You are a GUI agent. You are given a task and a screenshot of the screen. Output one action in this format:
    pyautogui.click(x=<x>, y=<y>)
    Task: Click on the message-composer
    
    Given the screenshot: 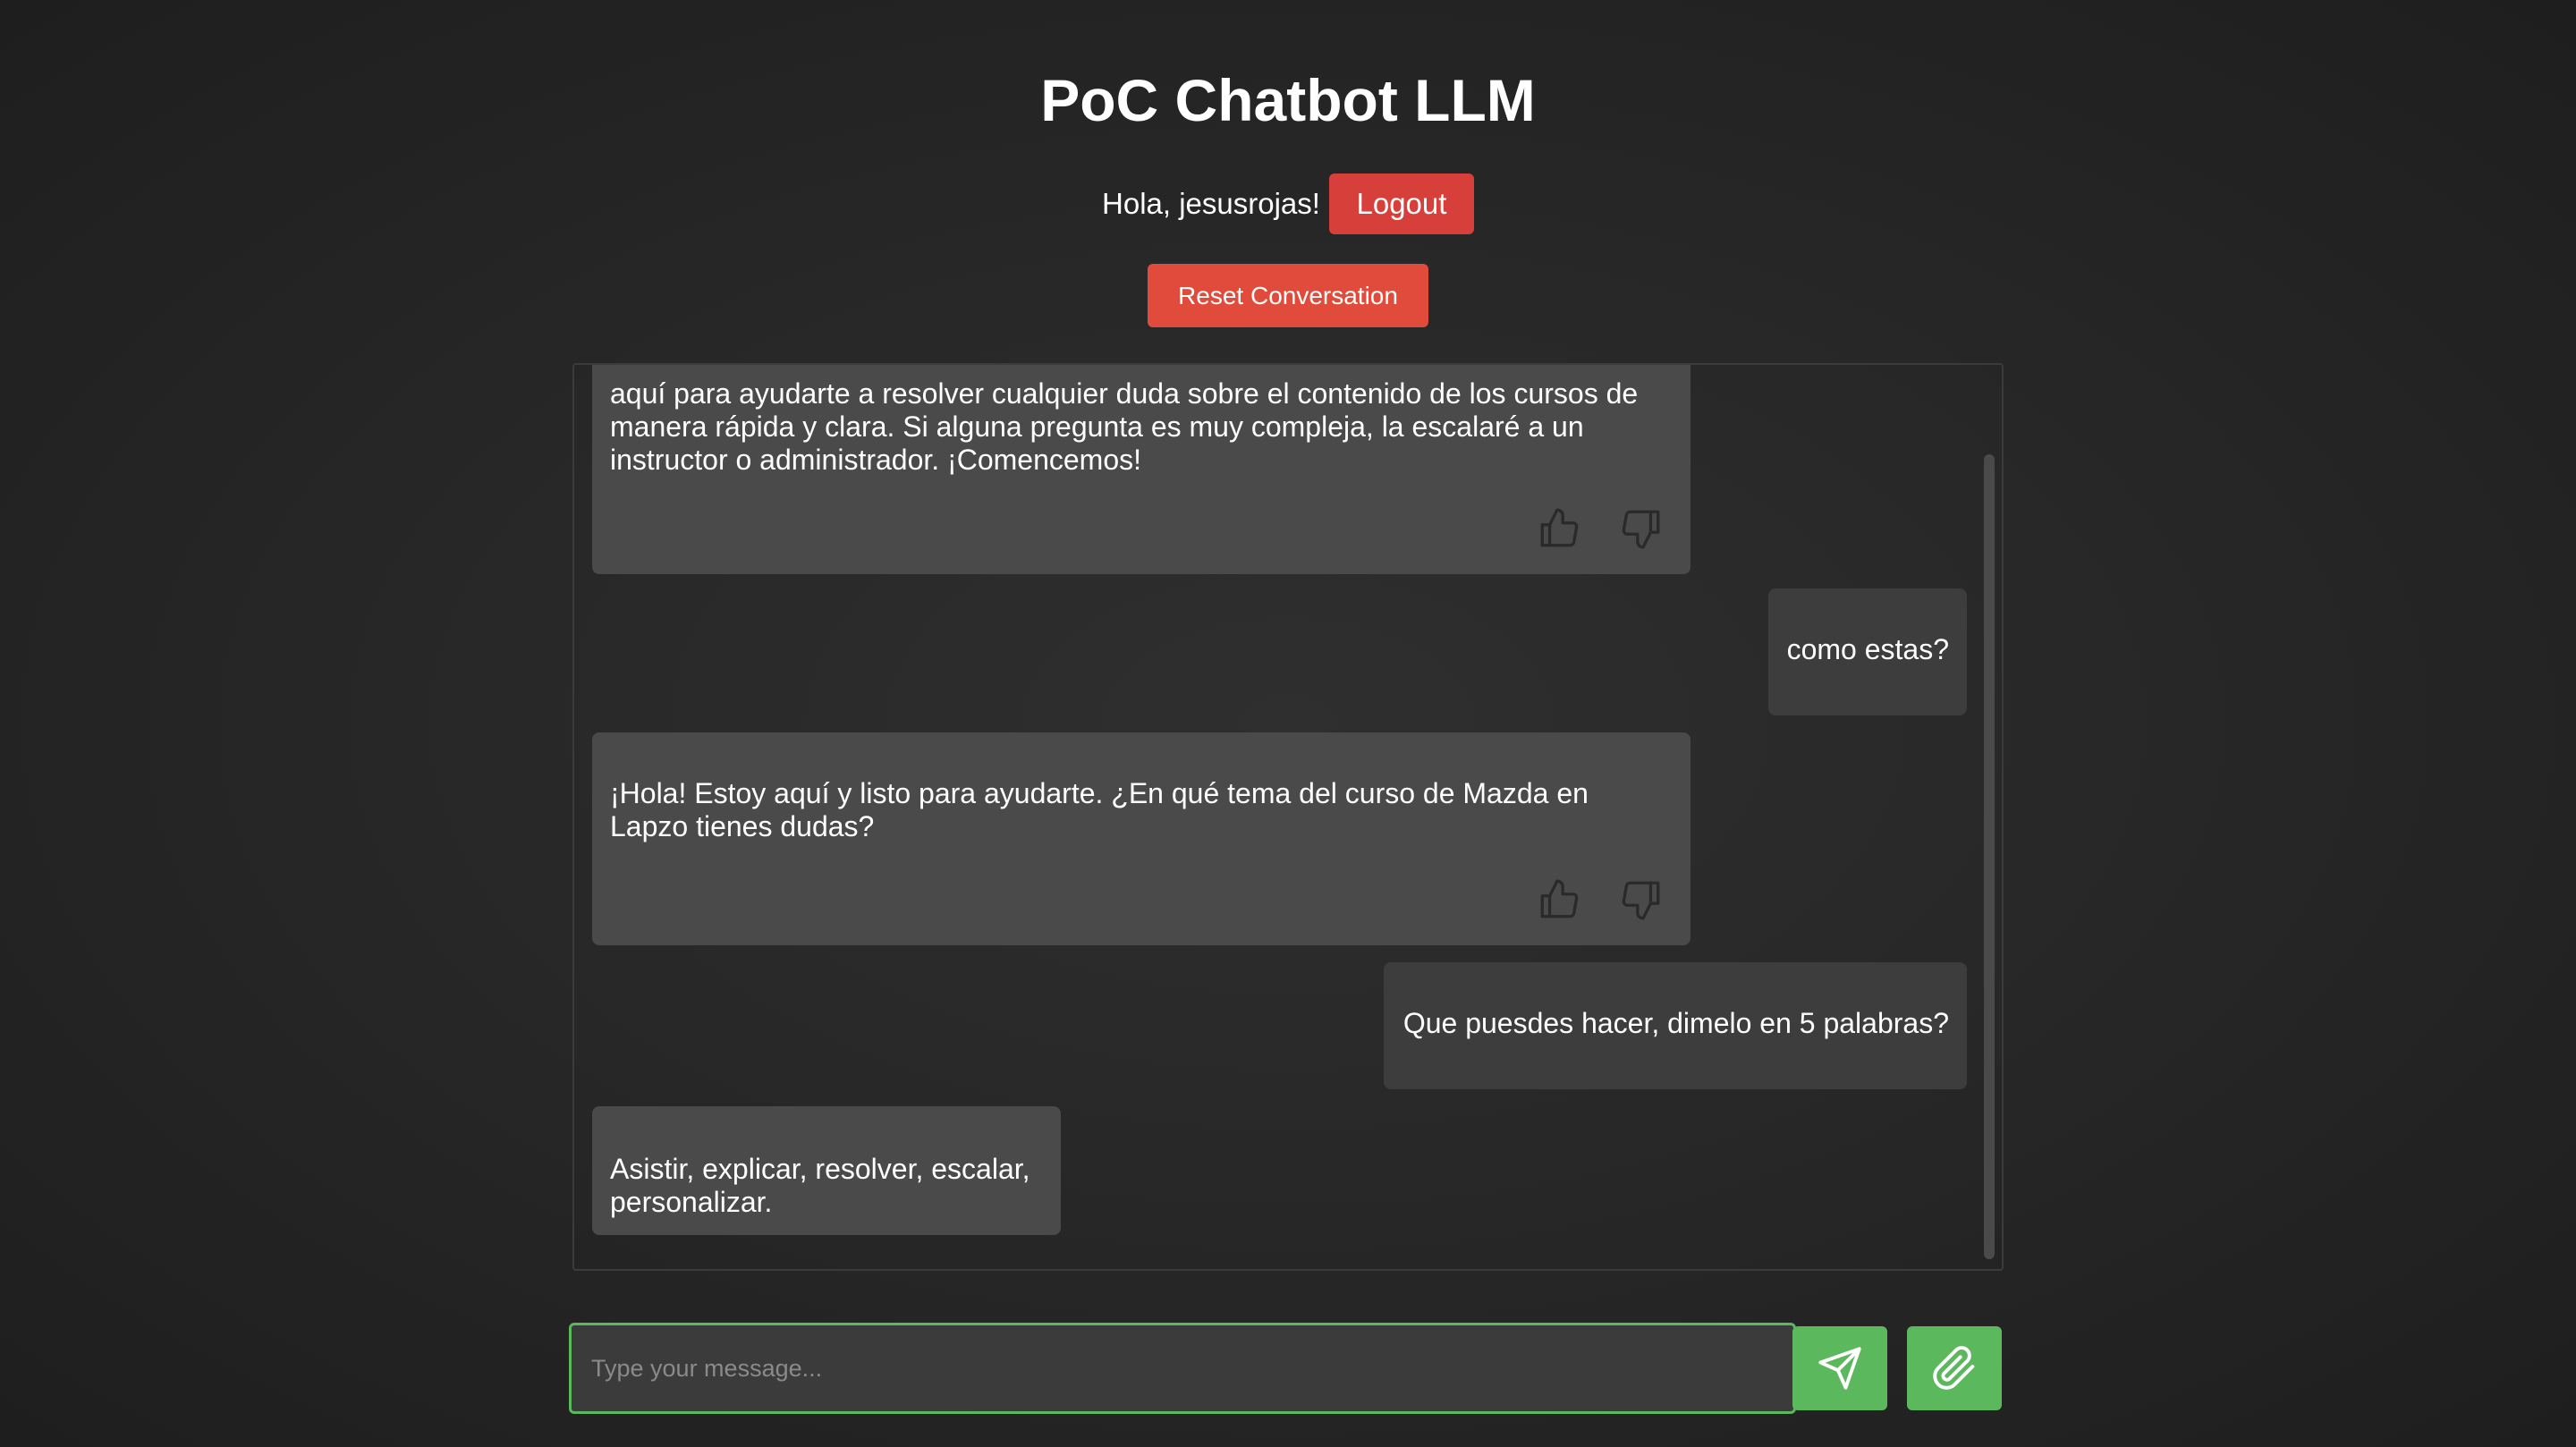 What is the action you would take?
    pyautogui.click(x=1286, y=1368)
    